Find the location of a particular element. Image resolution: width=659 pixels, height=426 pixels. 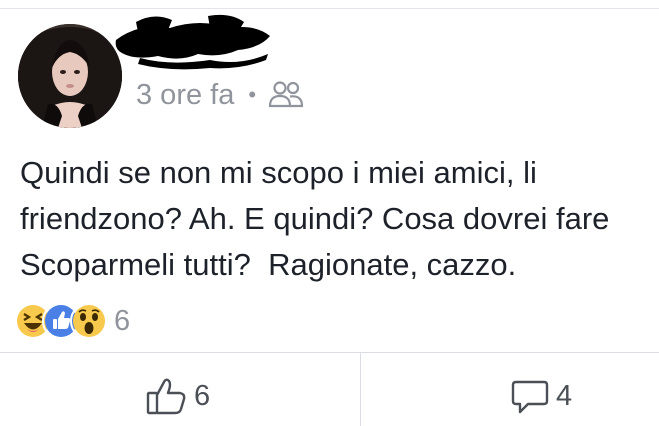

comment-icon is located at coordinates (530, 397).